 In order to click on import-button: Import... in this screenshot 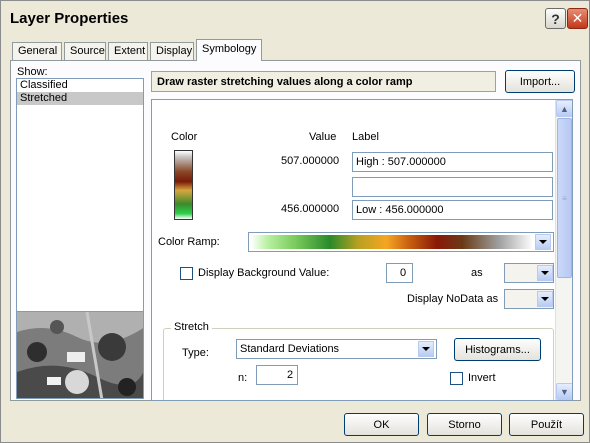, I will do `click(540, 81)`.